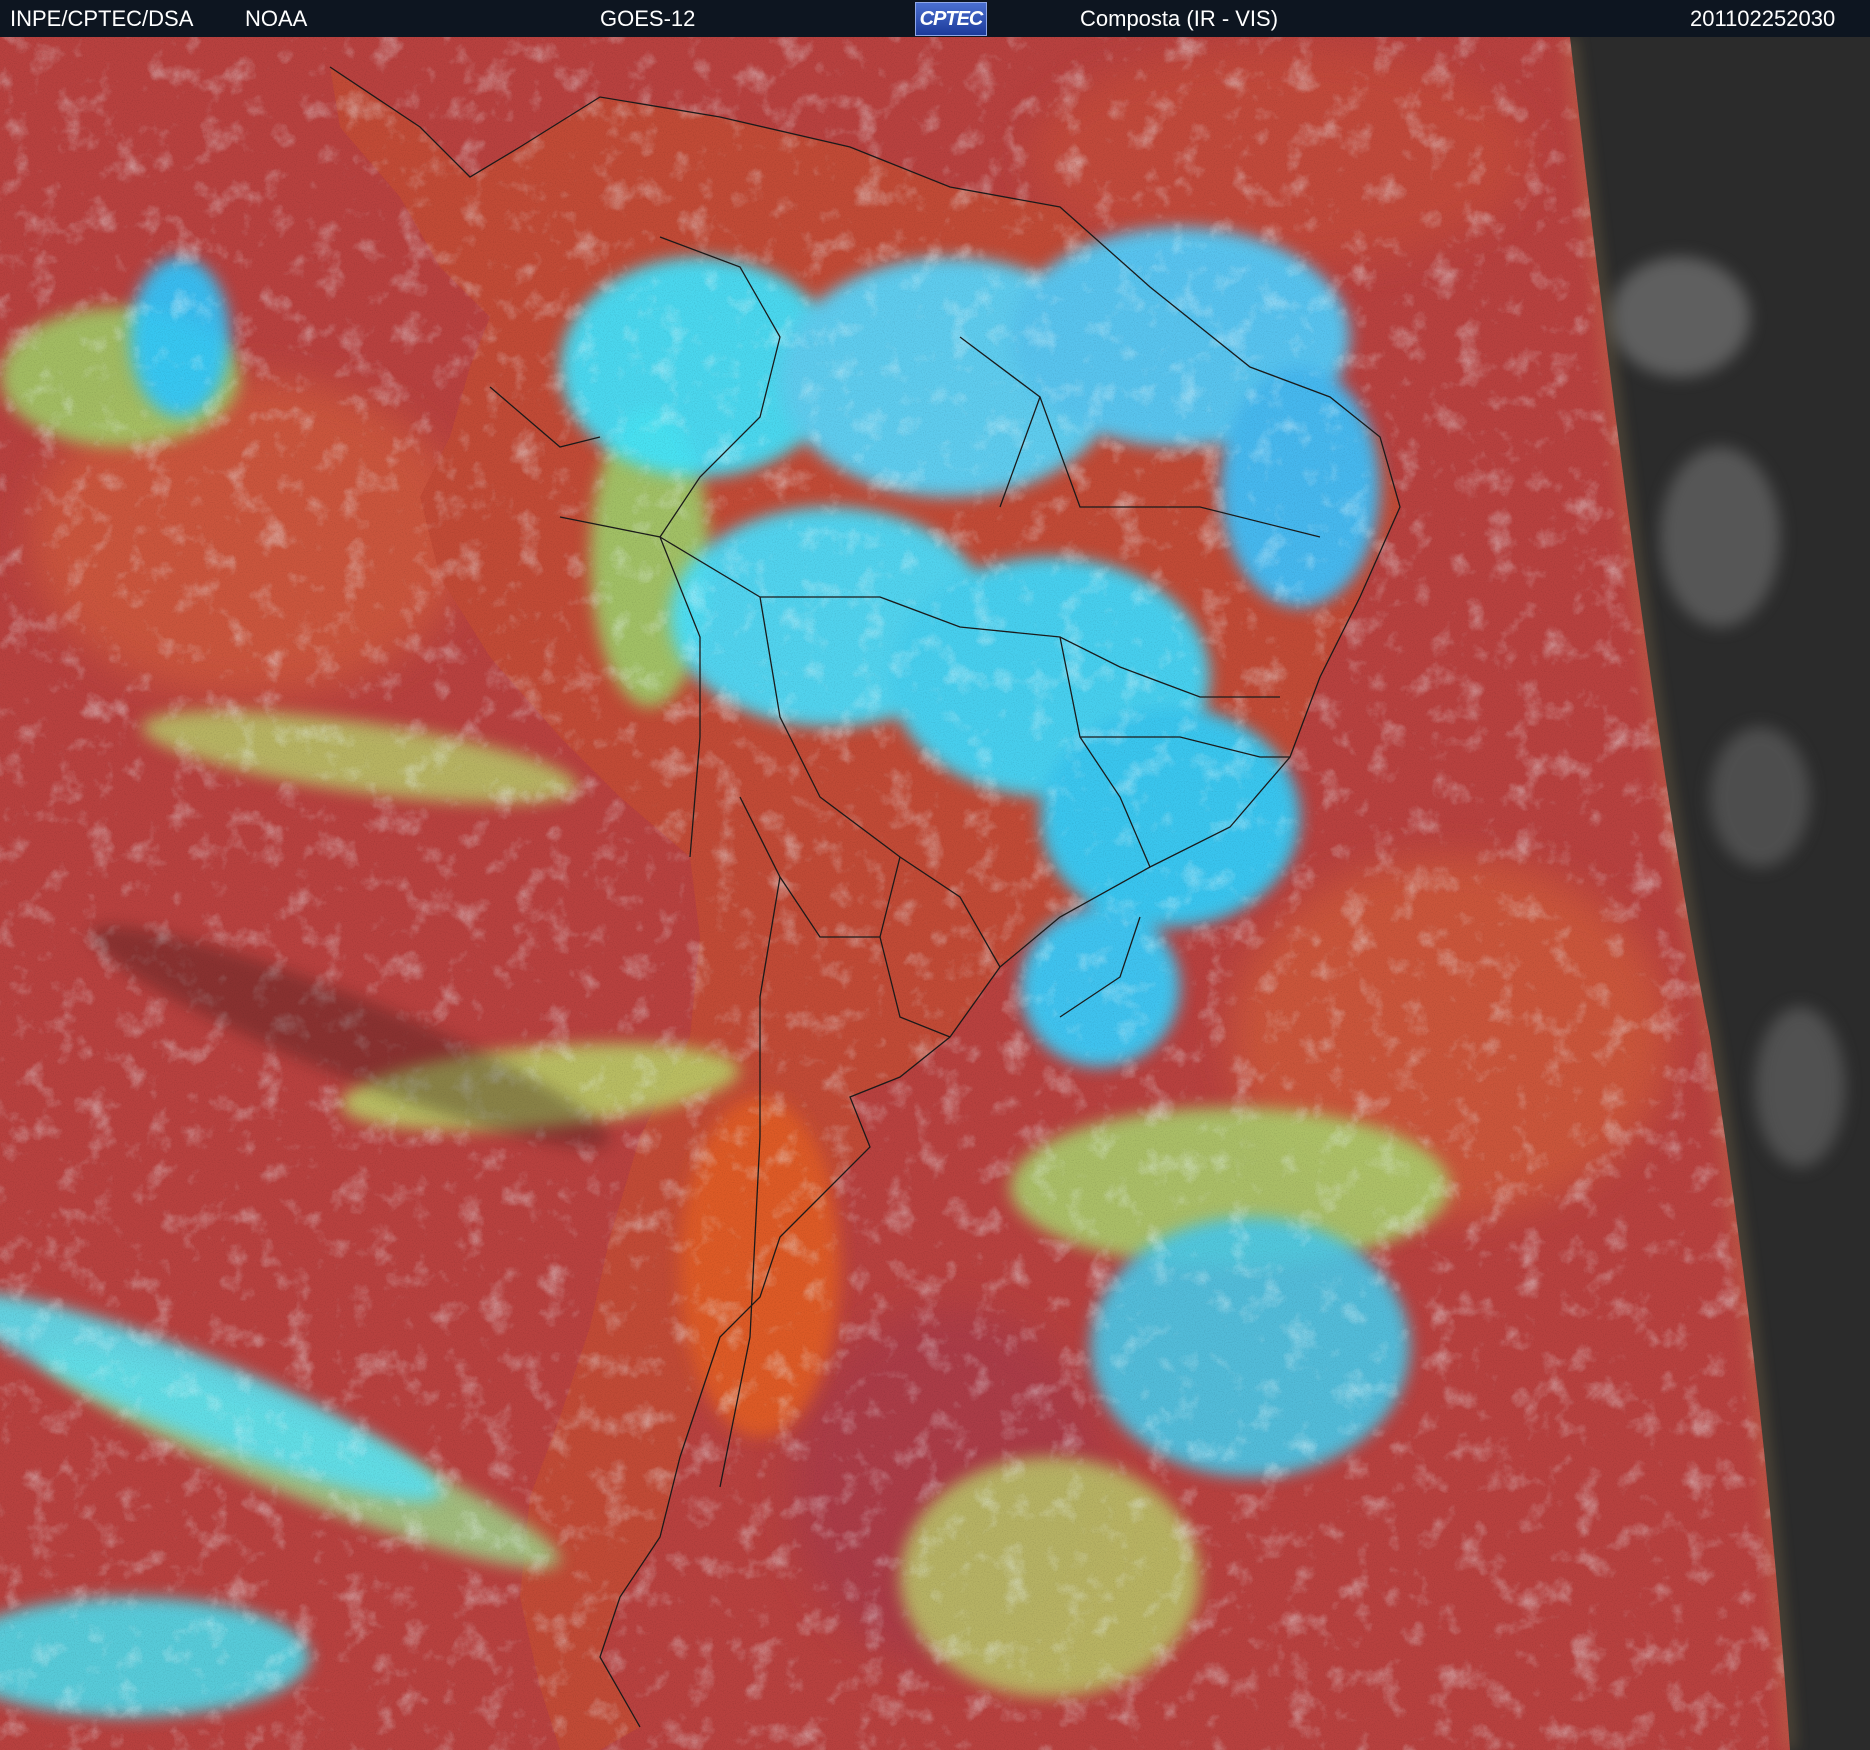  I want to click on agency-label: INPE/CPTEC/DSA, so click(102, 18).